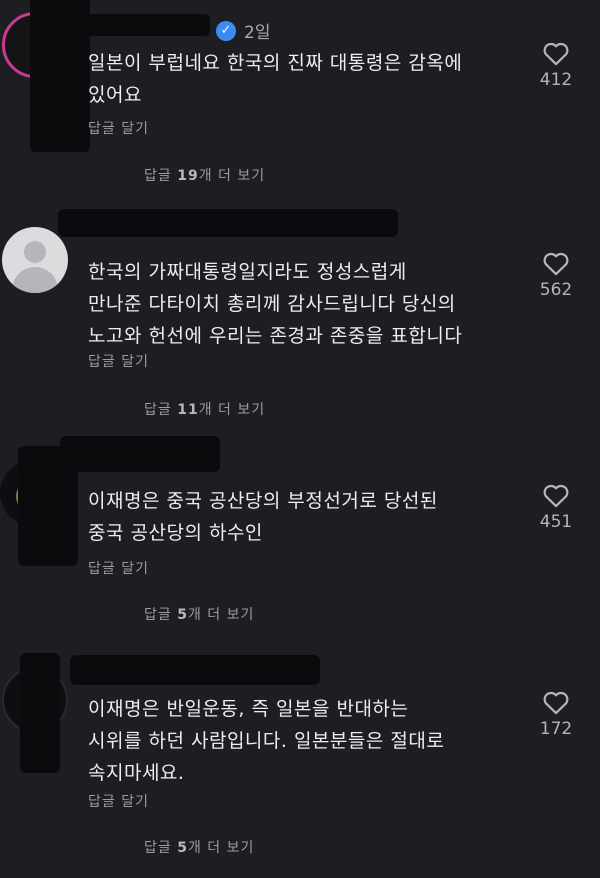  Describe the element at coordinates (243, 30) in the screenshot. I see `comment-meta: ✓ 2일` at that location.